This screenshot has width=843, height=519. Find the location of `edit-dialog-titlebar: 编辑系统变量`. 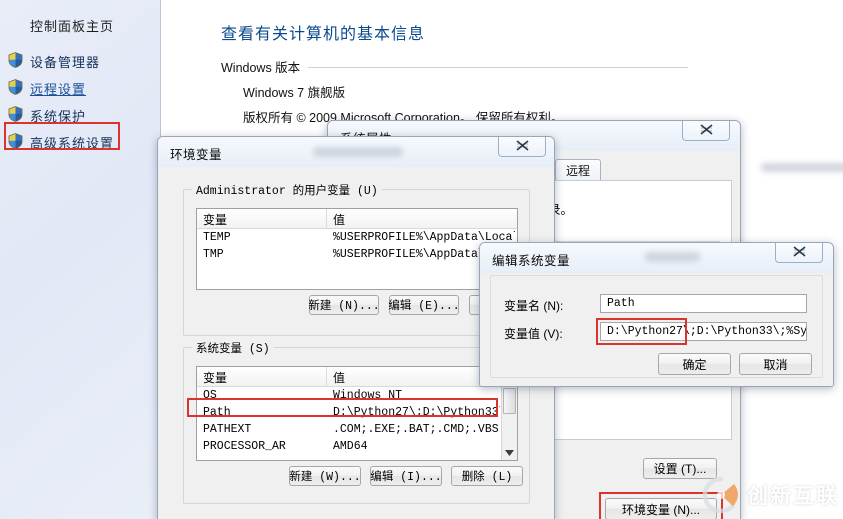

edit-dialog-titlebar: 编辑系统变量 is located at coordinates (656, 258).